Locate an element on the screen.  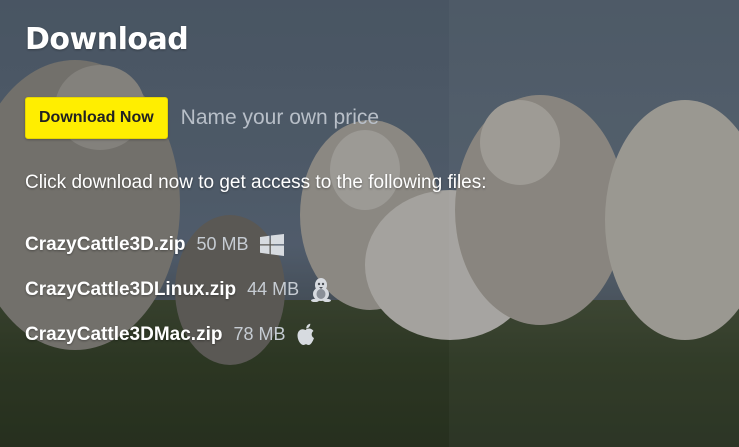
file-row-mac: CrazyCattle3DMac.zip 78 MB is located at coordinates (178, 334).